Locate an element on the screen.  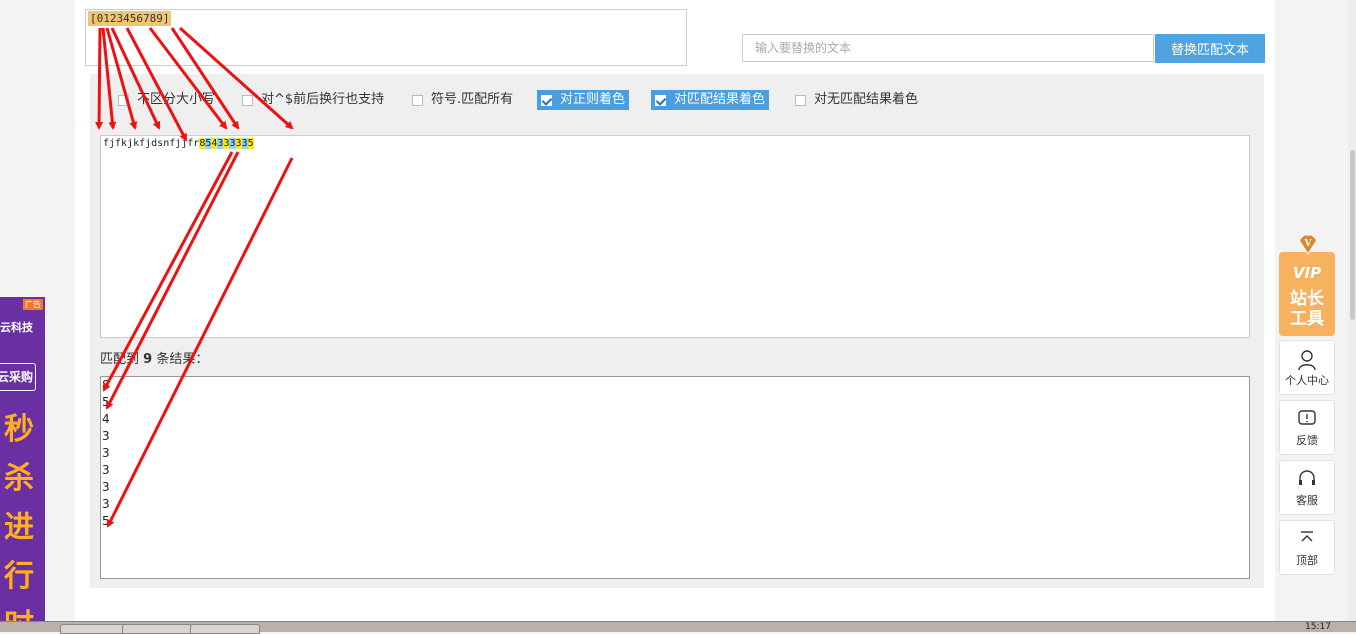
ad-char: 进 is located at coordinates (19, 527).